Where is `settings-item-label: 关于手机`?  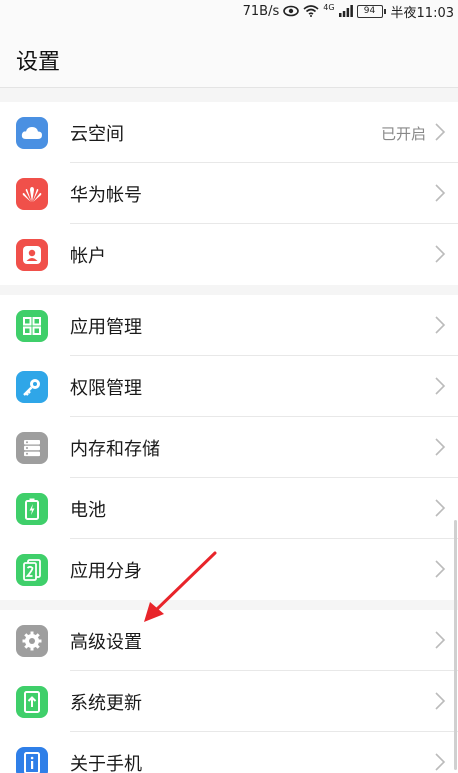 settings-item-label: 关于手机 is located at coordinates (106, 763).